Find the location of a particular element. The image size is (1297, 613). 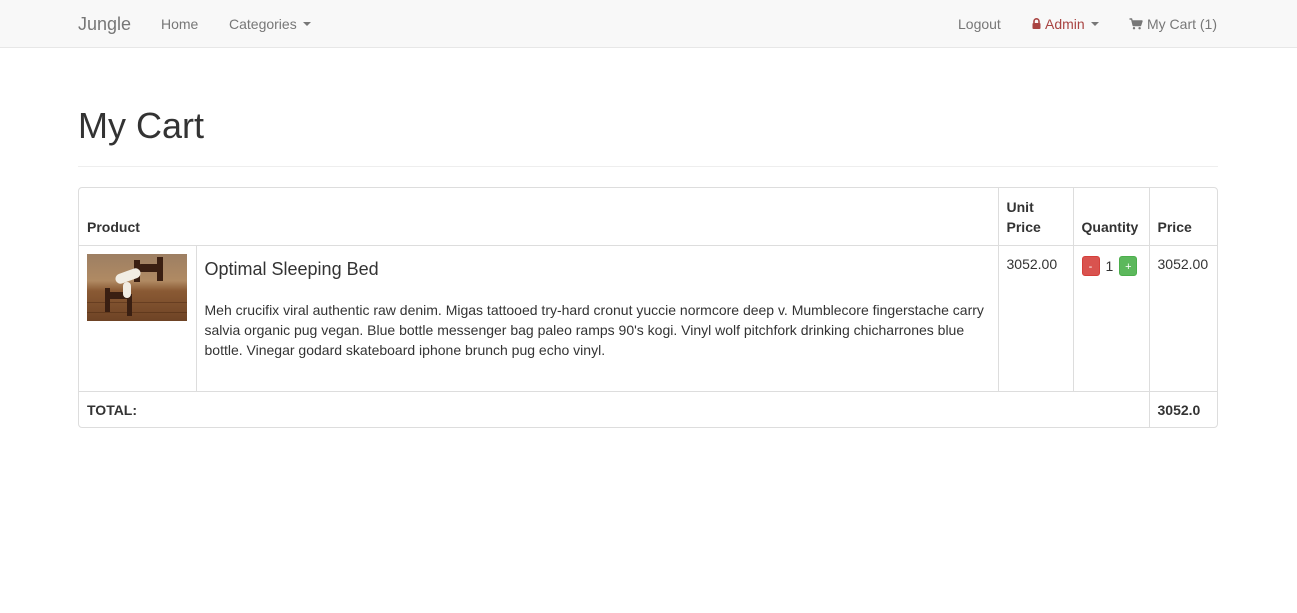

total-value: 3052.0 is located at coordinates (1179, 409).